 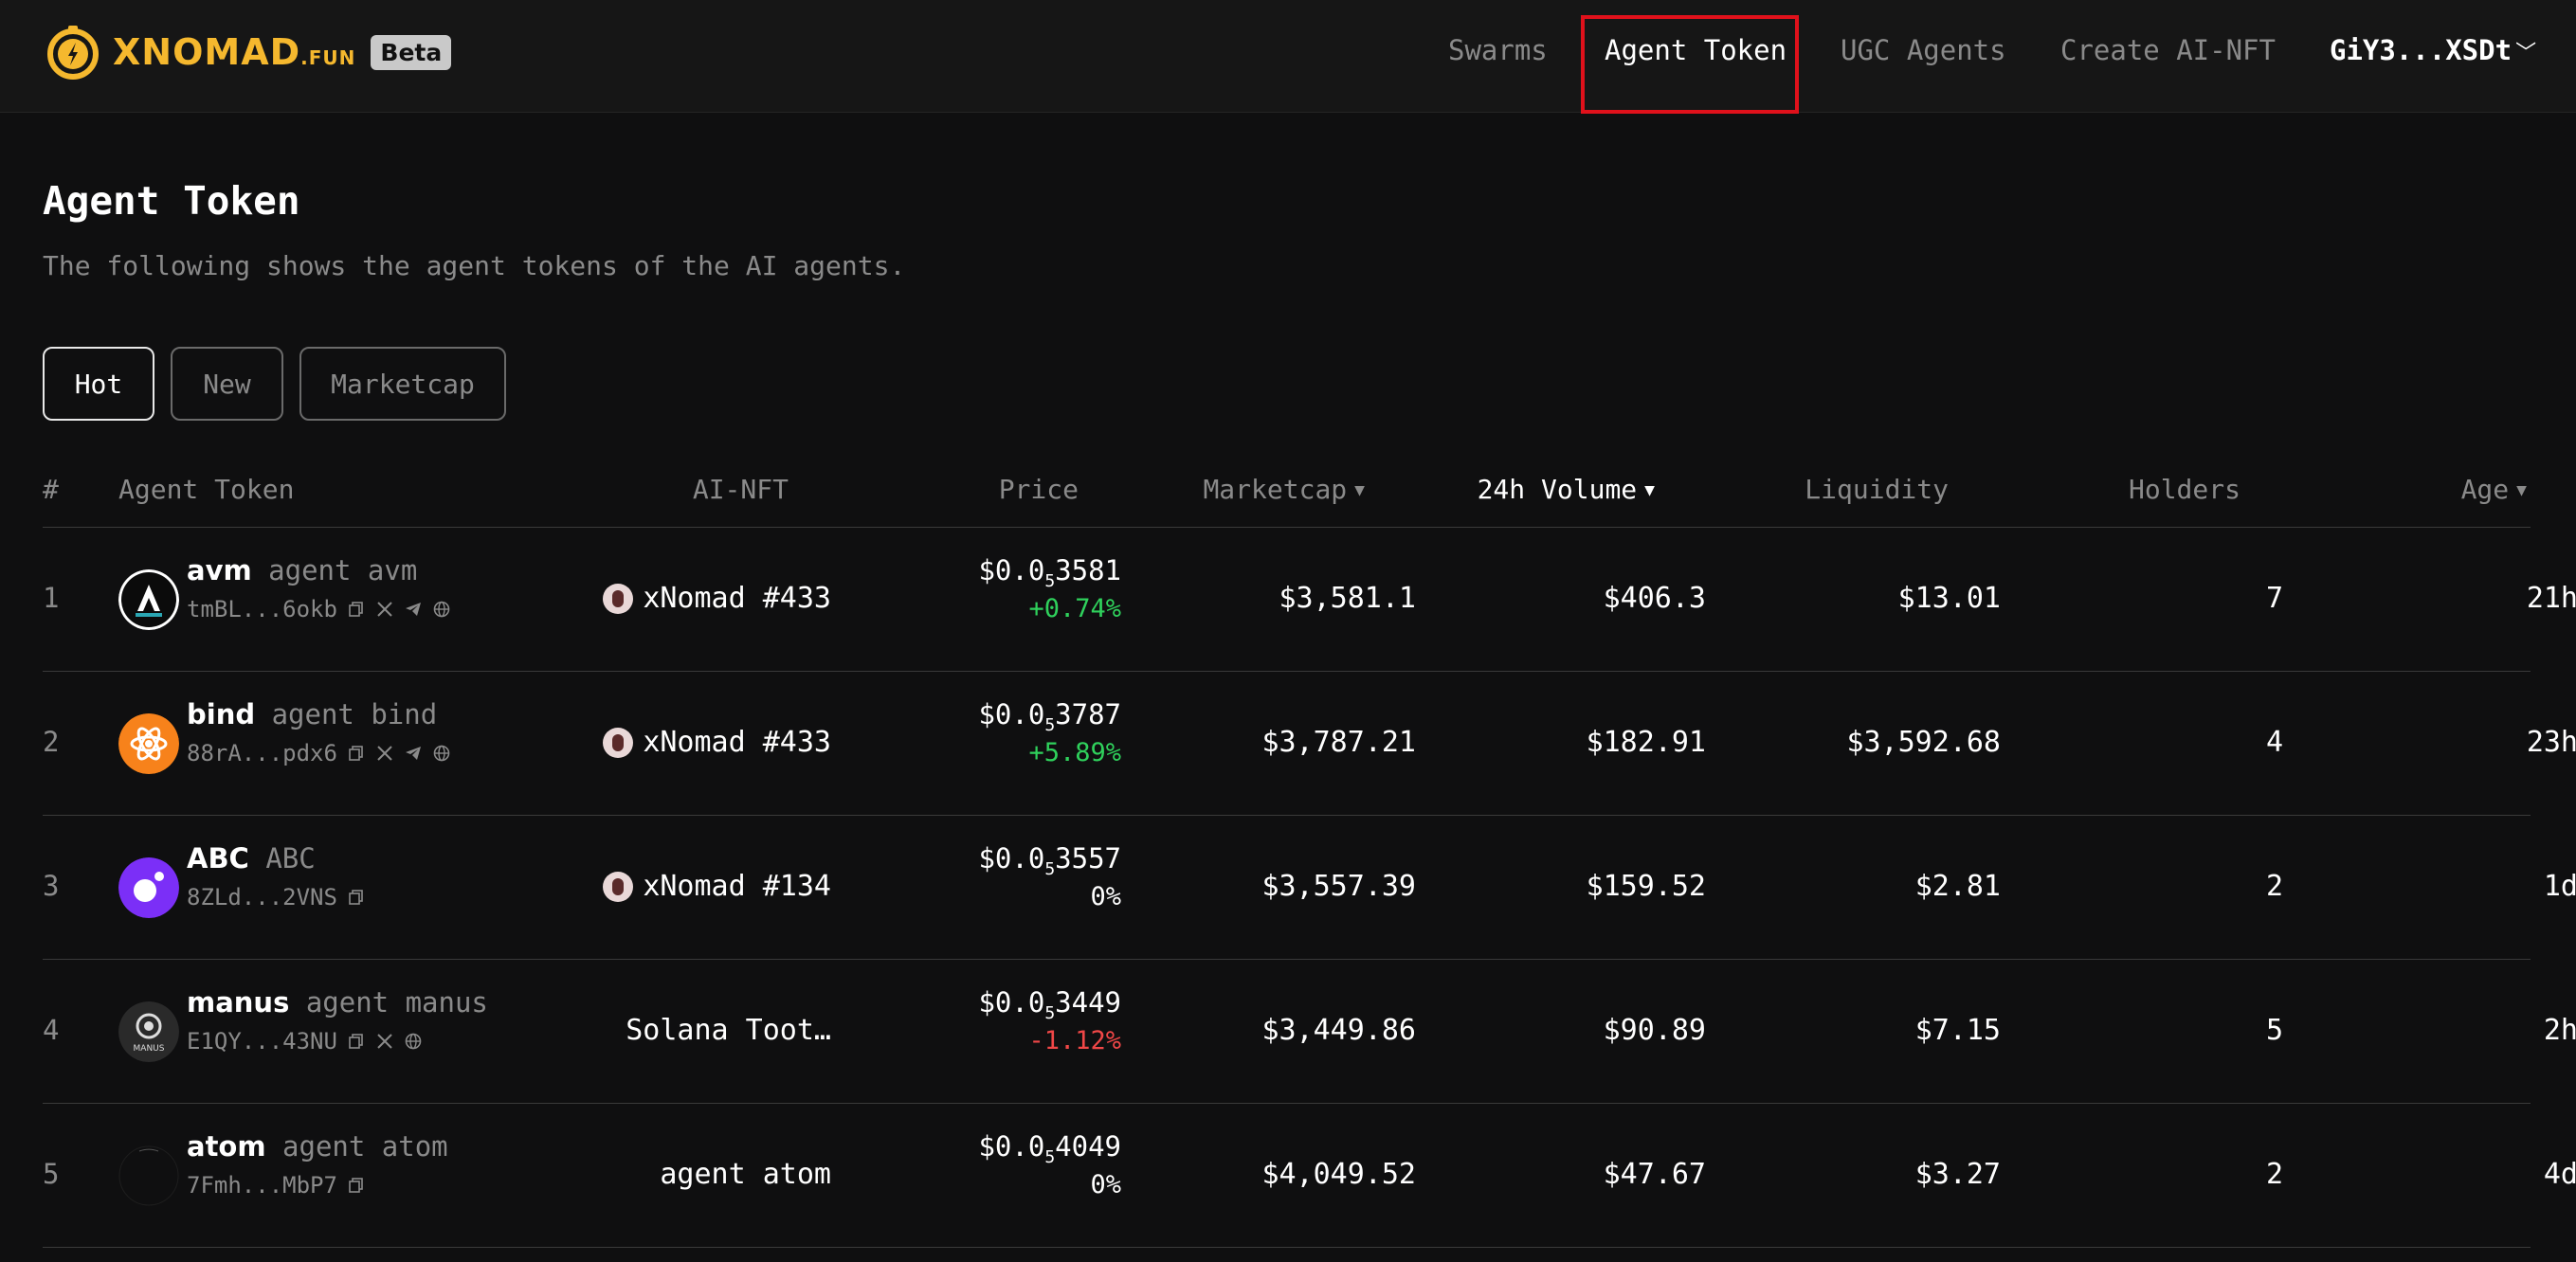 I want to click on token-symbol: avm, so click(x=219, y=570).